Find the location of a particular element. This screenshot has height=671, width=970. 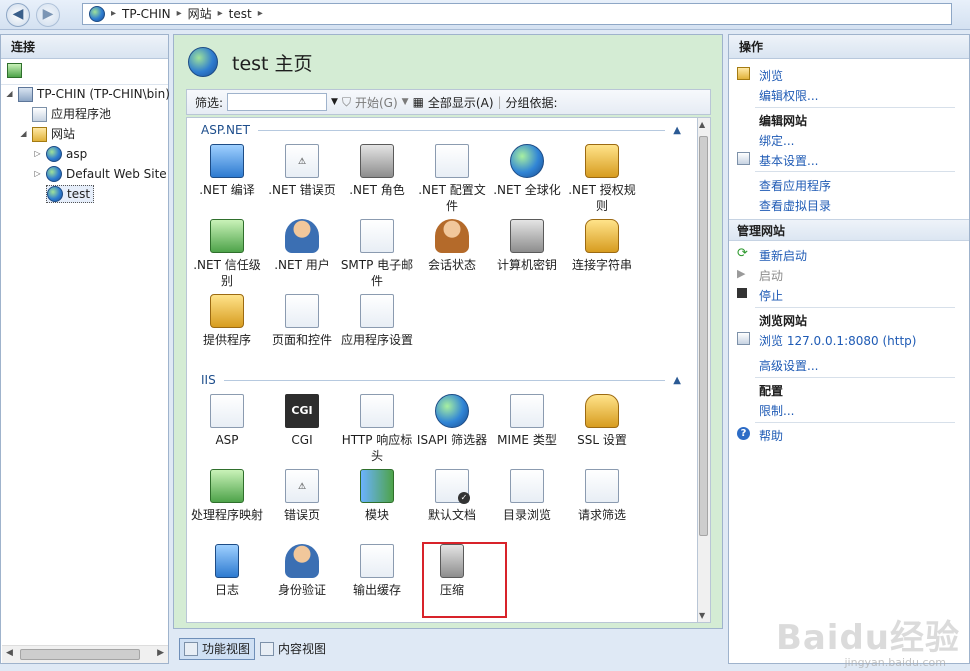

tree-app-pools: 应用程序池 is located at coordinates (65, 114).